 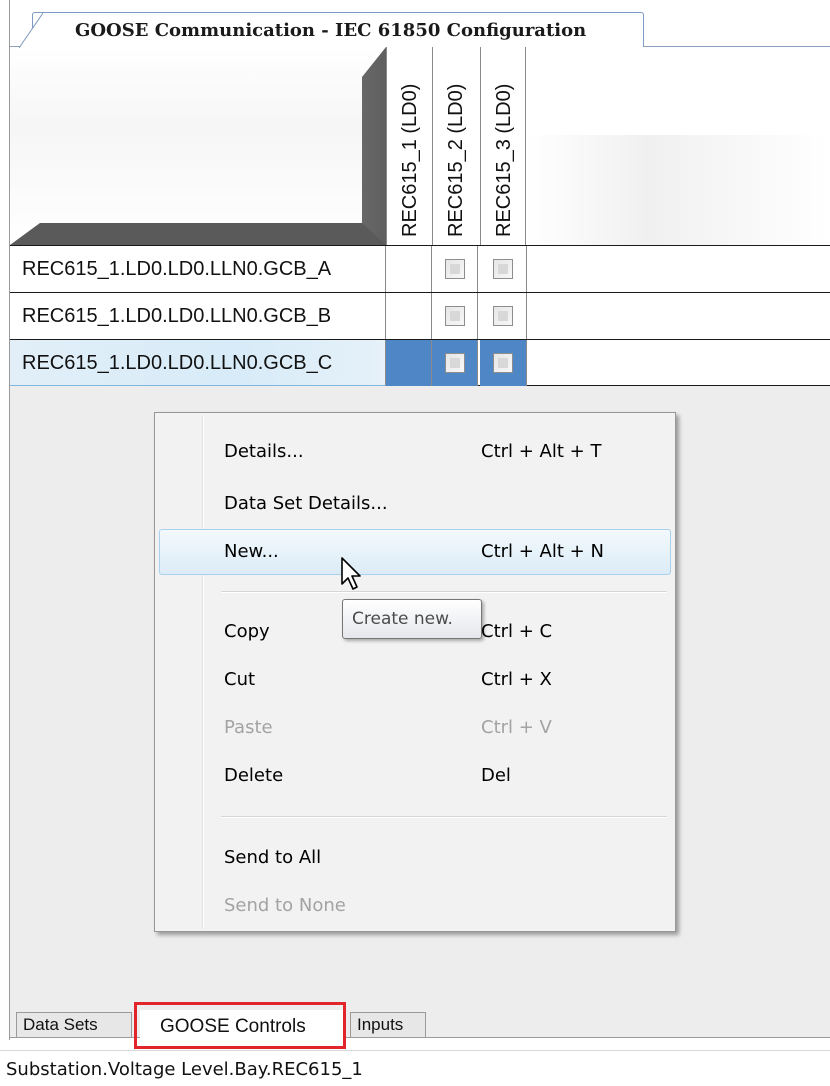 What do you see at coordinates (415, 452) in the screenshot?
I see `menu-item-details: Details... Ctrl + Alt + T` at bounding box center [415, 452].